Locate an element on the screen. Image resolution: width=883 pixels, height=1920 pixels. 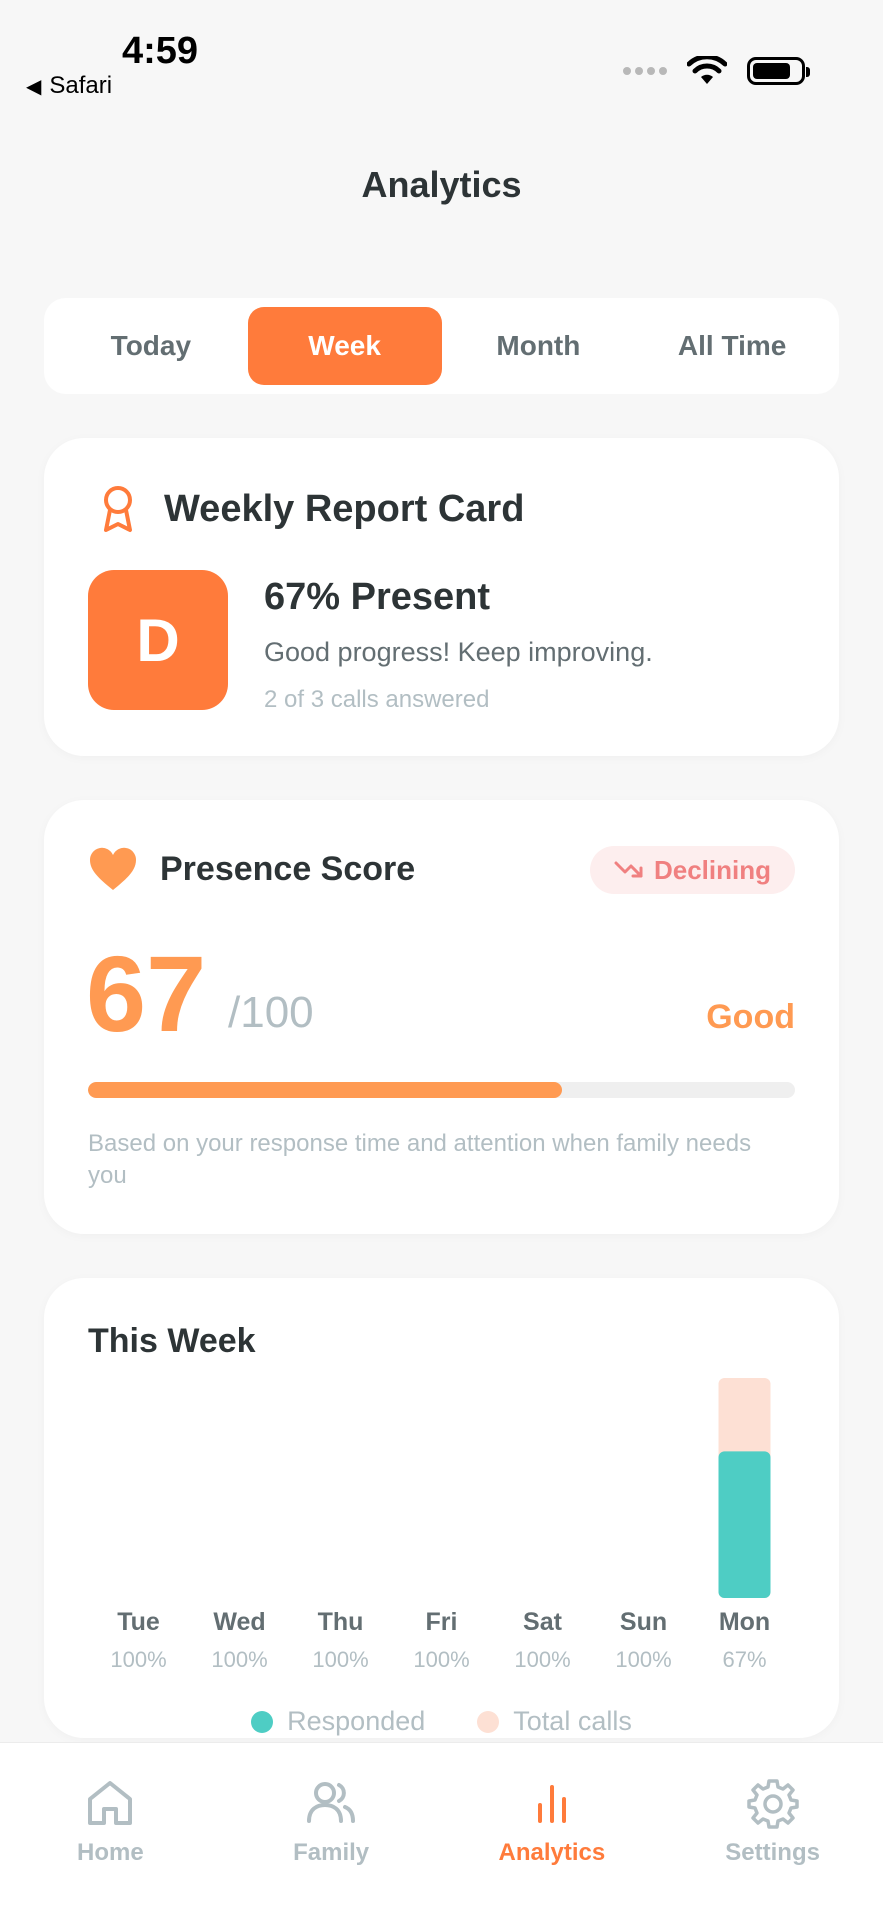
day-column-wed: Wed 100% is located at coordinates (239, 1640).